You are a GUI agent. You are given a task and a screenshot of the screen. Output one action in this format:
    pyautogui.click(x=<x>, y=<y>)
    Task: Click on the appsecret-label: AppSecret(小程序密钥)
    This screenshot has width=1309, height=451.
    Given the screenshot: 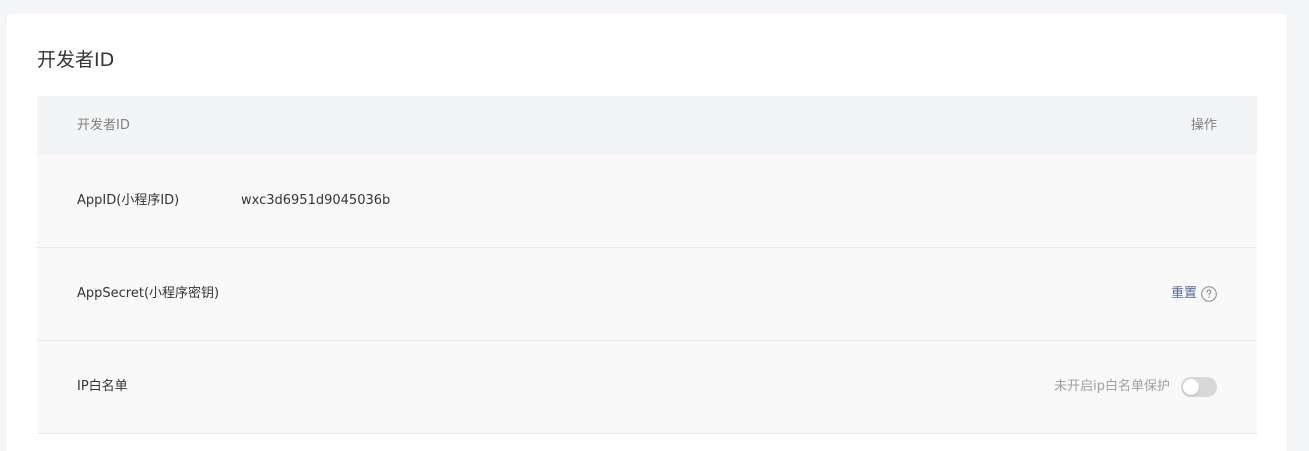 What is the action you would take?
    pyautogui.click(x=148, y=293)
    